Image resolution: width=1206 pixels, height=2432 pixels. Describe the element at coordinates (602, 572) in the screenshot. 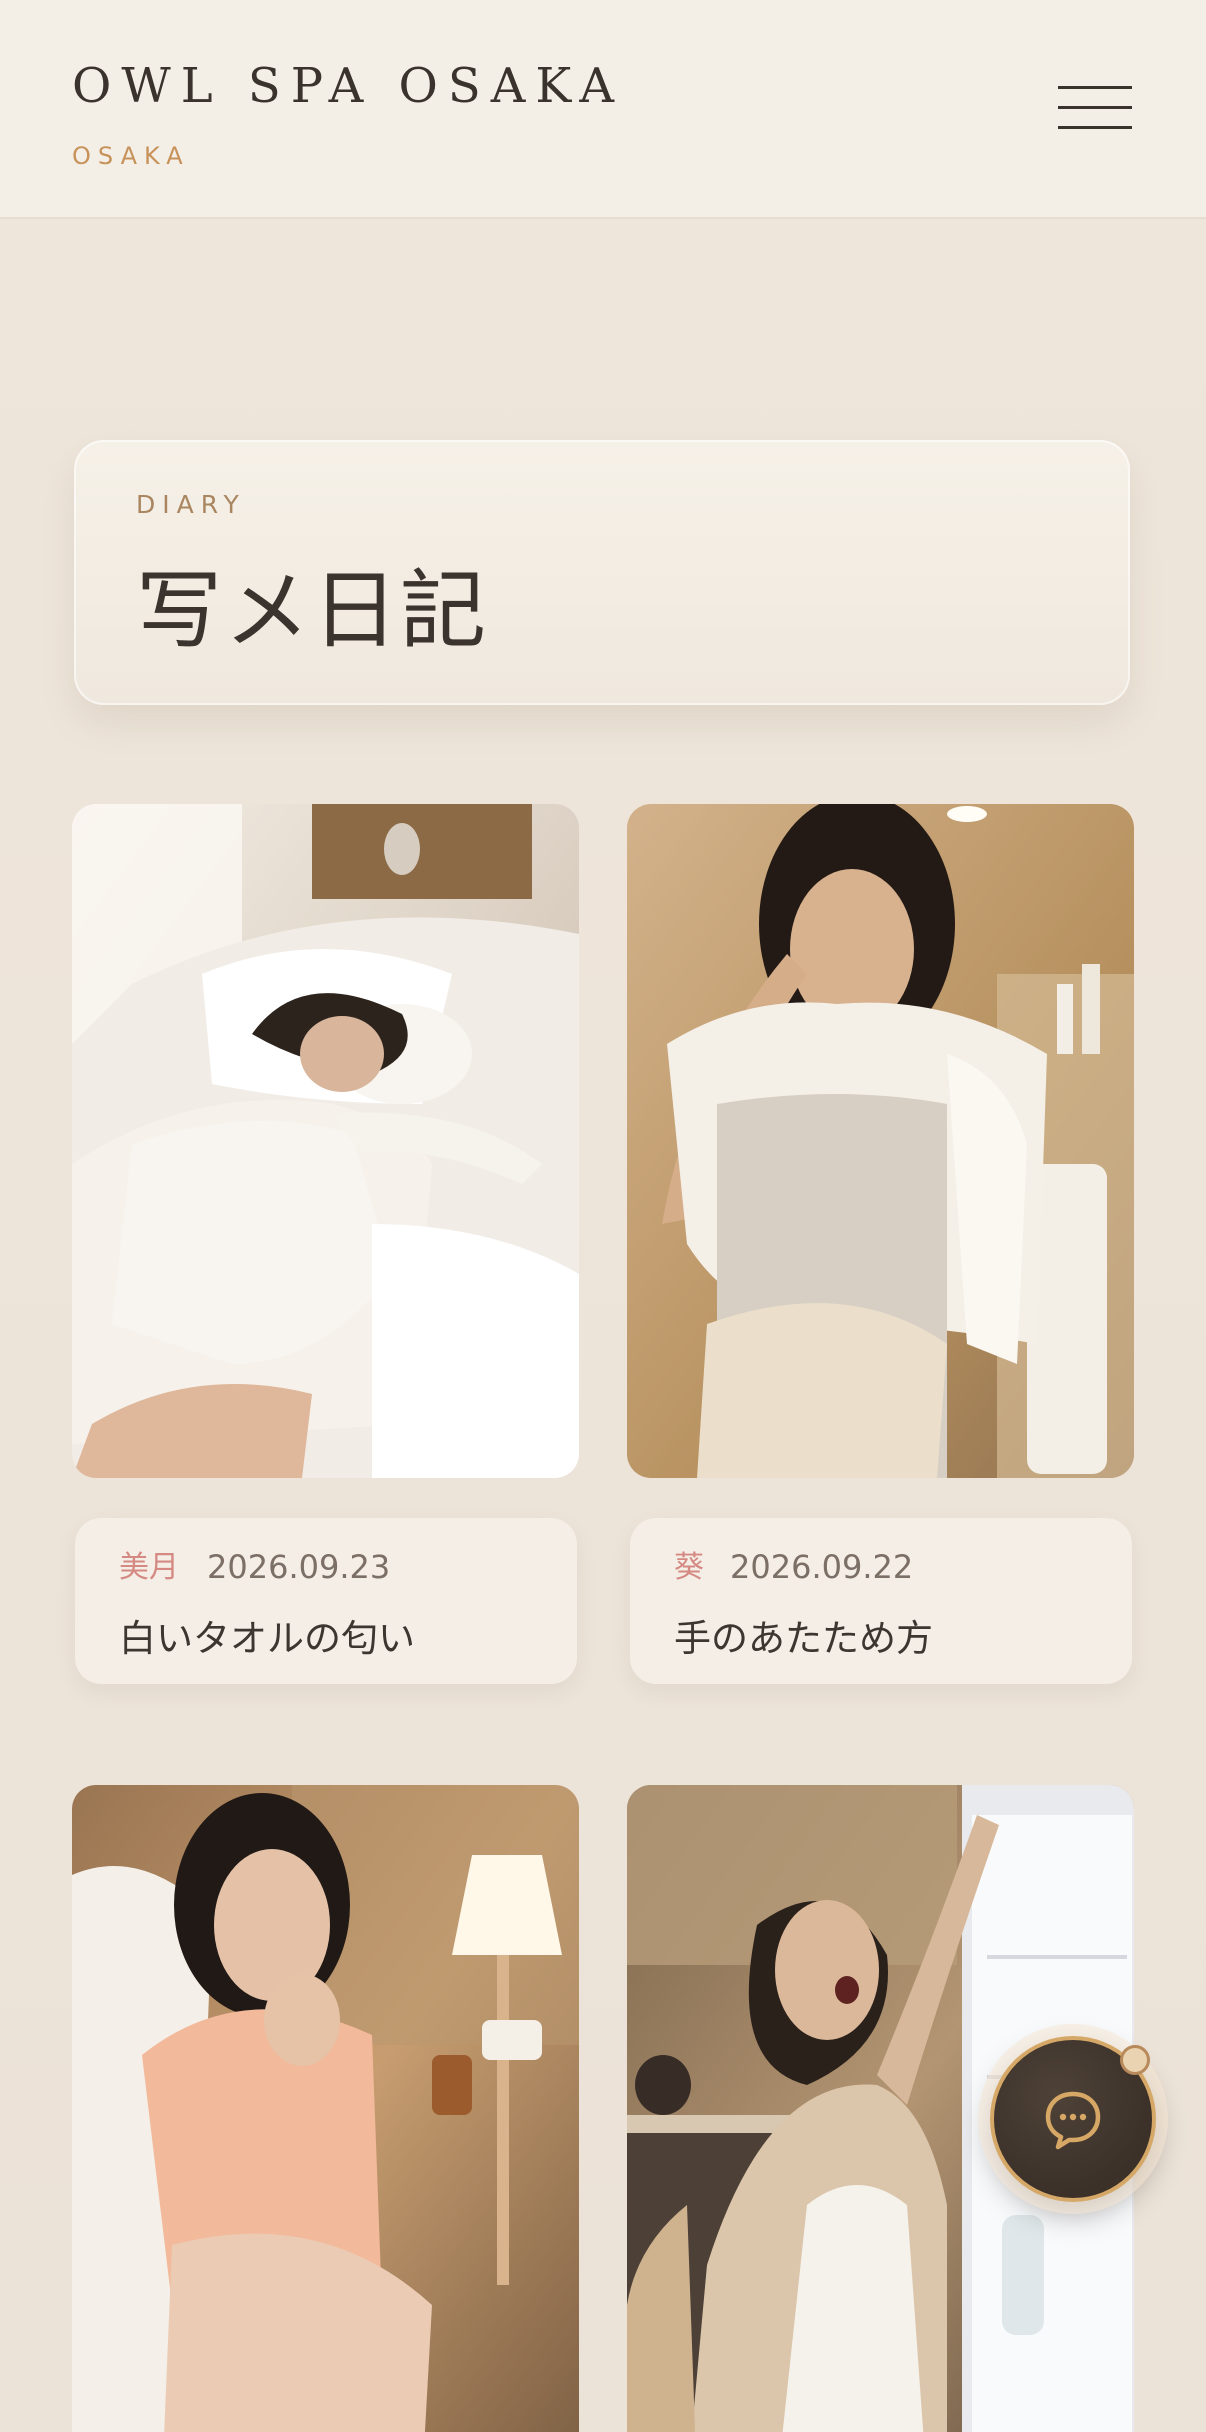

I see `diary-heading-card: DIARY 写メ日記` at that location.